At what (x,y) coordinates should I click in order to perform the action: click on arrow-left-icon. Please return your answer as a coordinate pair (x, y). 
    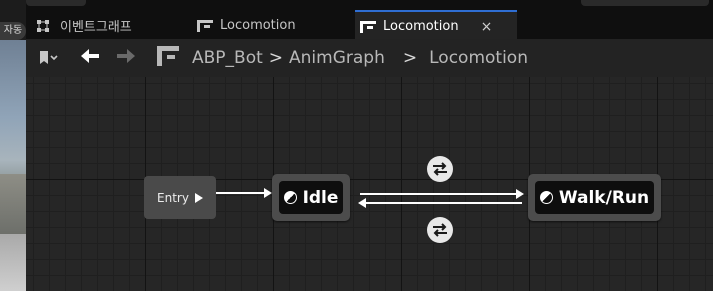
    Looking at the image, I should click on (90, 56).